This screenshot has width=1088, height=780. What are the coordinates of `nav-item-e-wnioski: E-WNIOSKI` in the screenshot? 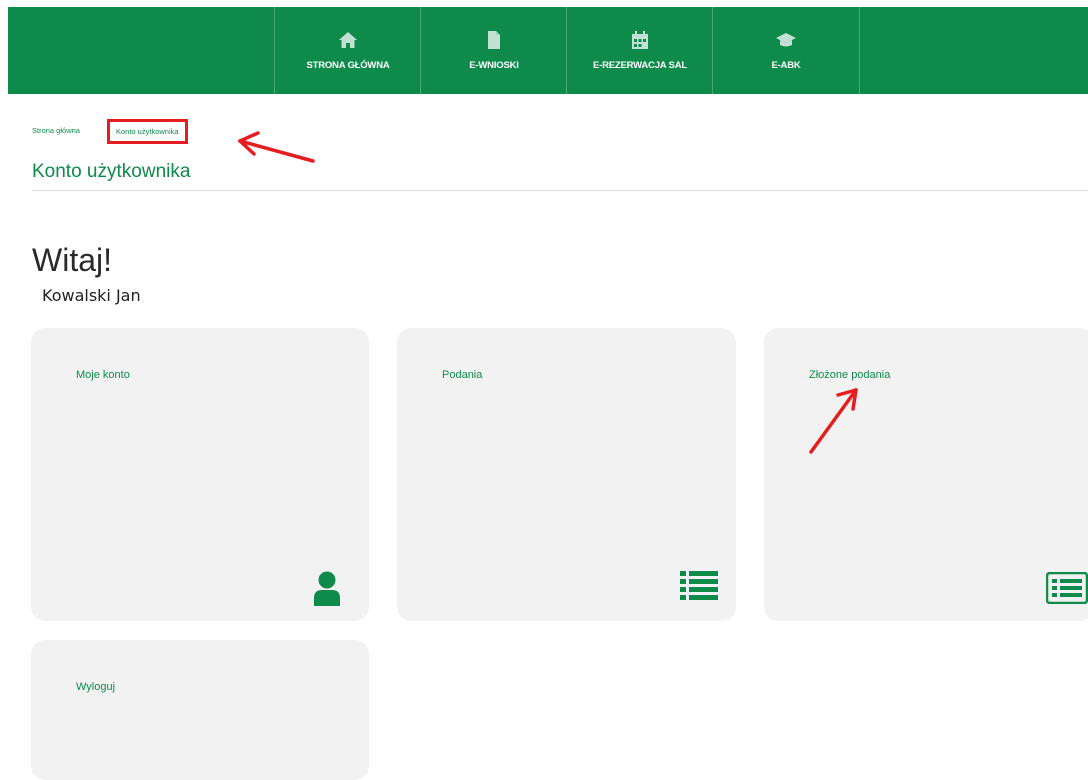 It's located at (493, 50).